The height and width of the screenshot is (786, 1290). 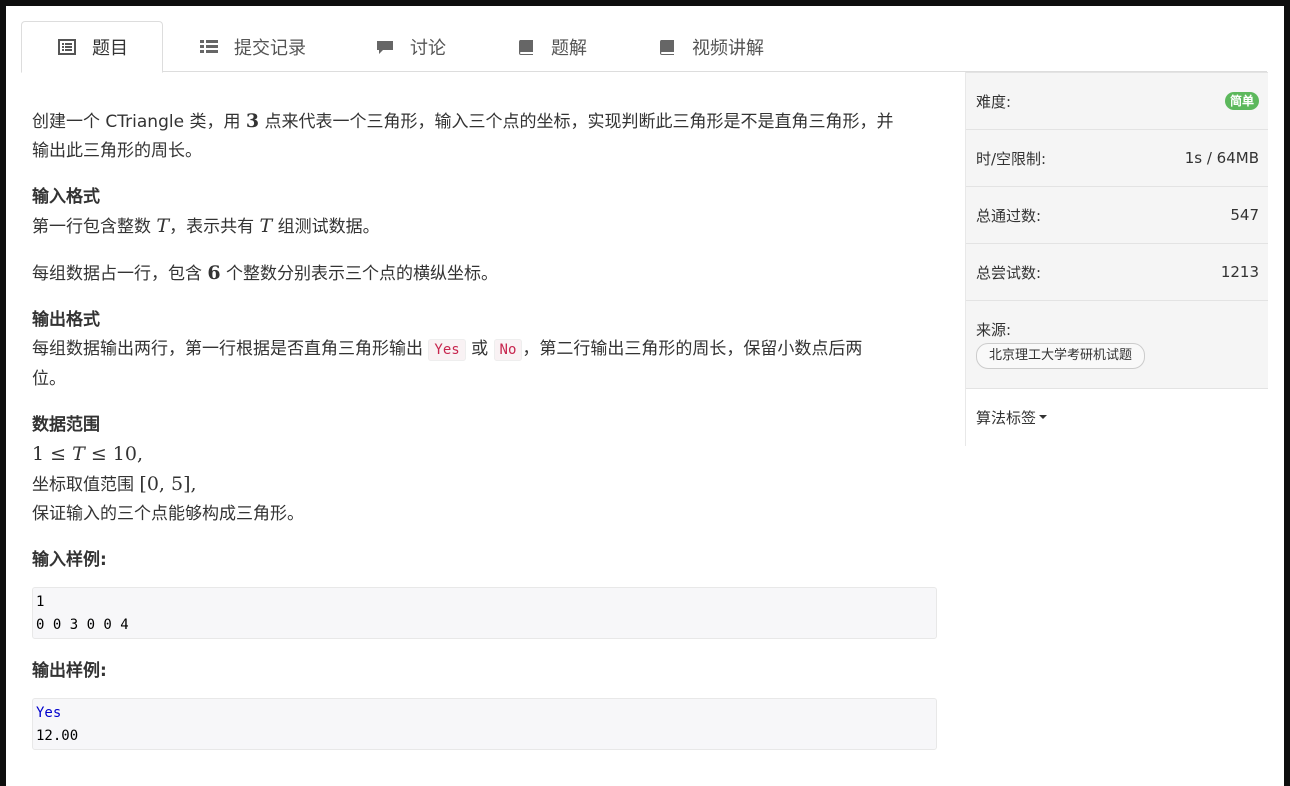 What do you see at coordinates (508, 350) in the screenshot?
I see `code-no: No` at bounding box center [508, 350].